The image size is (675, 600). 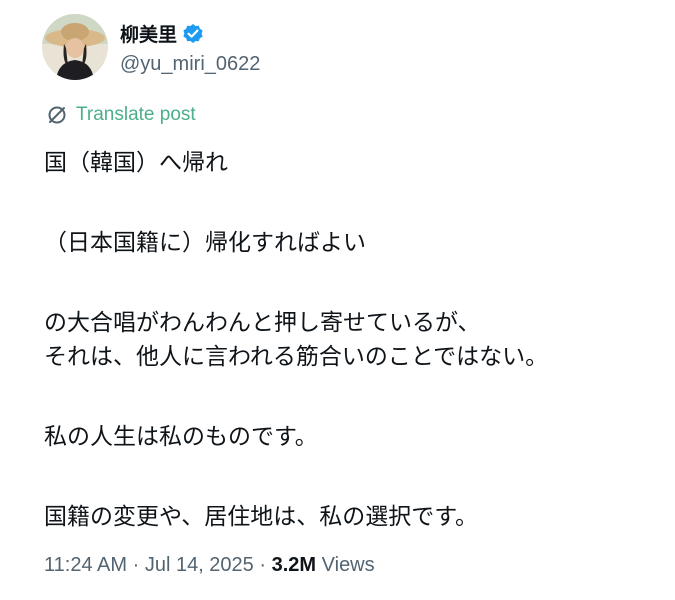 I want to click on author-handle: @yu_miri_0622, so click(x=190, y=64).